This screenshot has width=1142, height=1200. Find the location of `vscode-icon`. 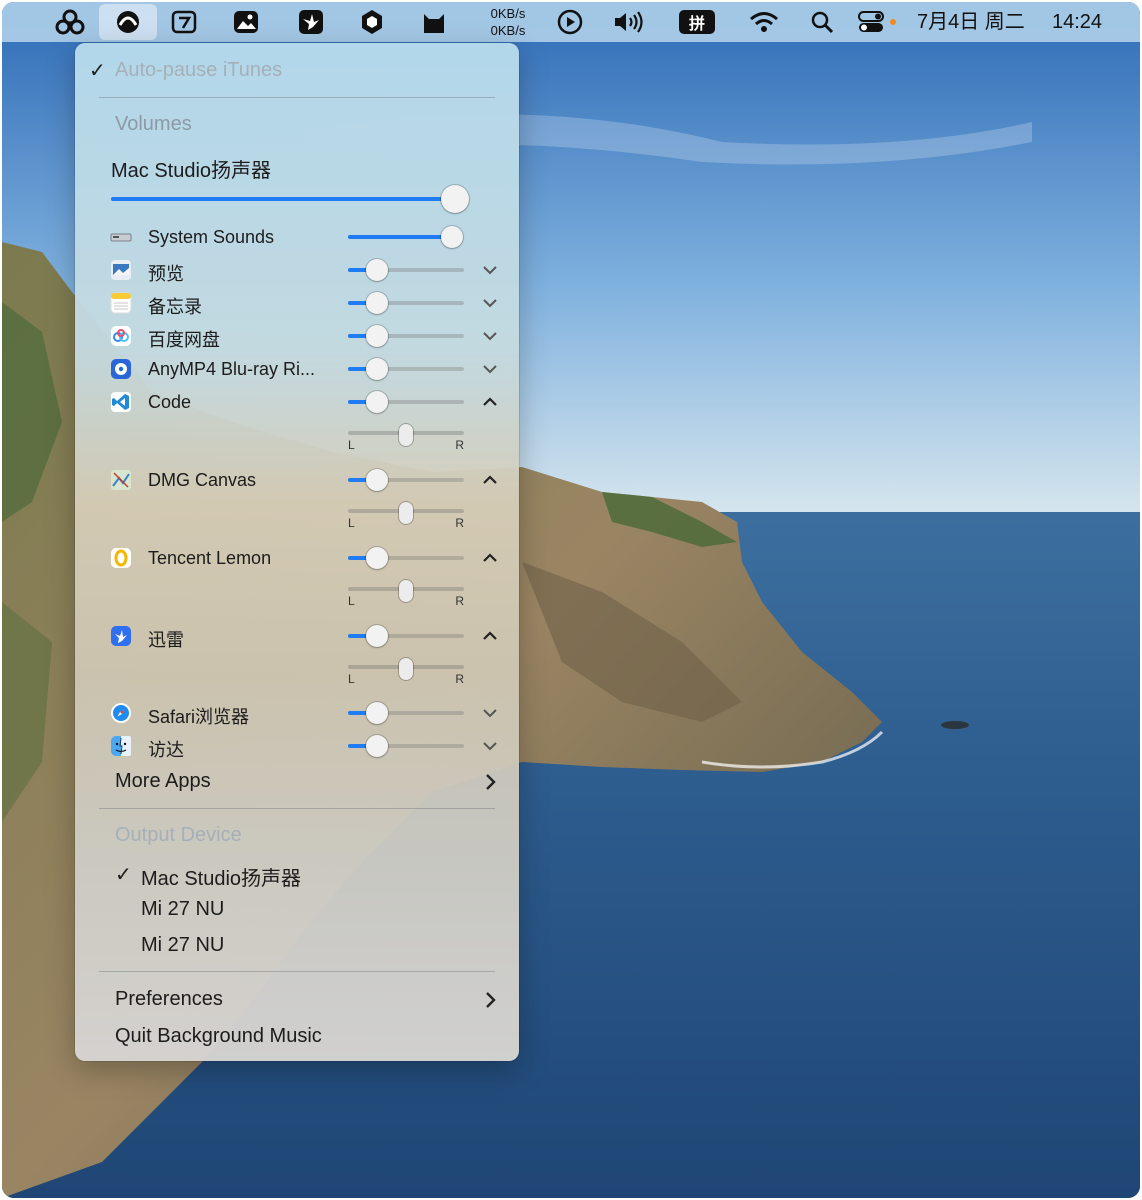

vscode-icon is located at coordinates (121, 402).